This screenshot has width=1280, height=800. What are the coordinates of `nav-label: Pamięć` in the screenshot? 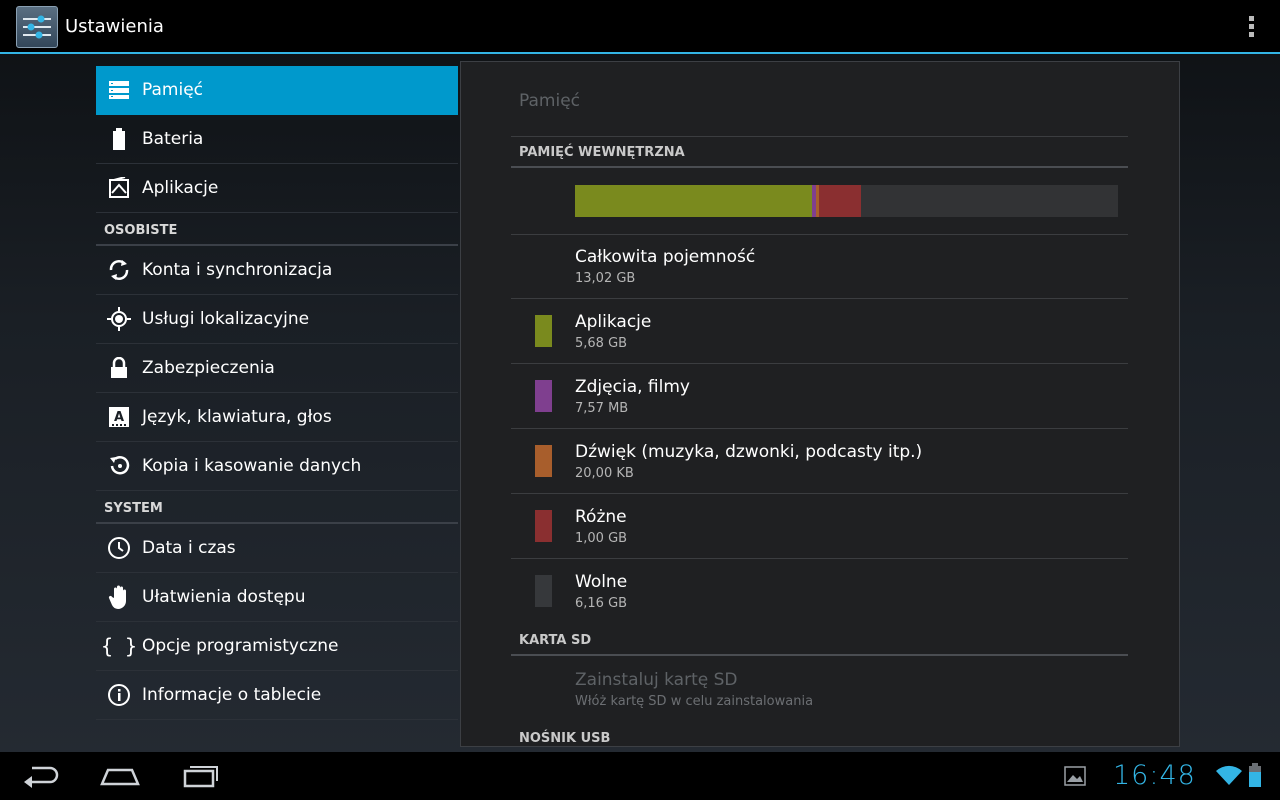 It's located at (172, 90).